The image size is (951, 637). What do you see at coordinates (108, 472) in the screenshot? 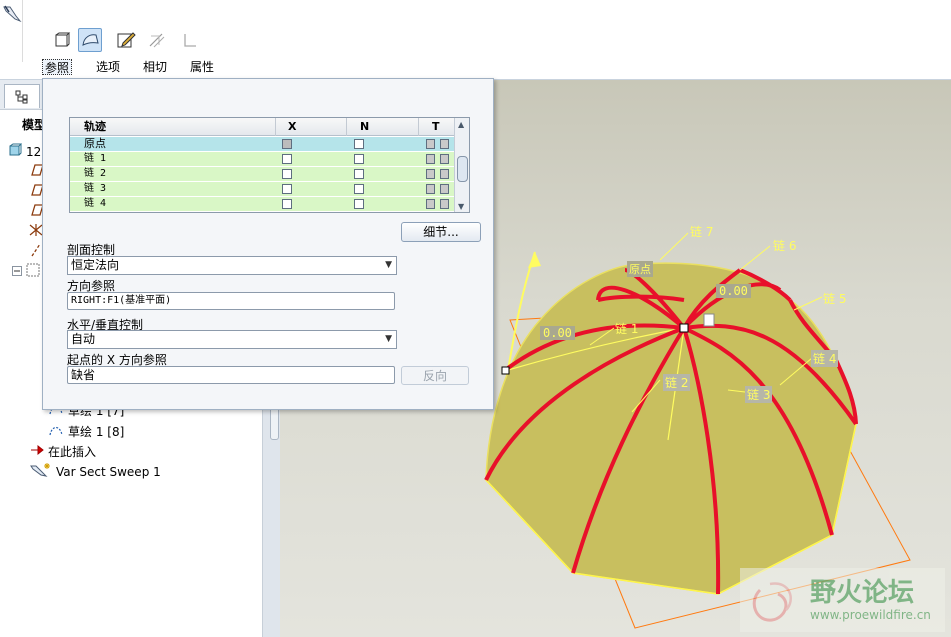
I see `tree-item-label: Var Sect Sweep 1` at bounding box center [108, 472].